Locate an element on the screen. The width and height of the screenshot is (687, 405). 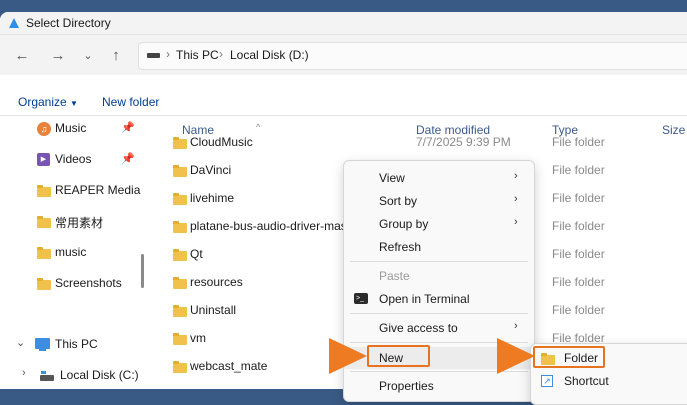
file-name: Uninstall is located at coordinates (213, 310).